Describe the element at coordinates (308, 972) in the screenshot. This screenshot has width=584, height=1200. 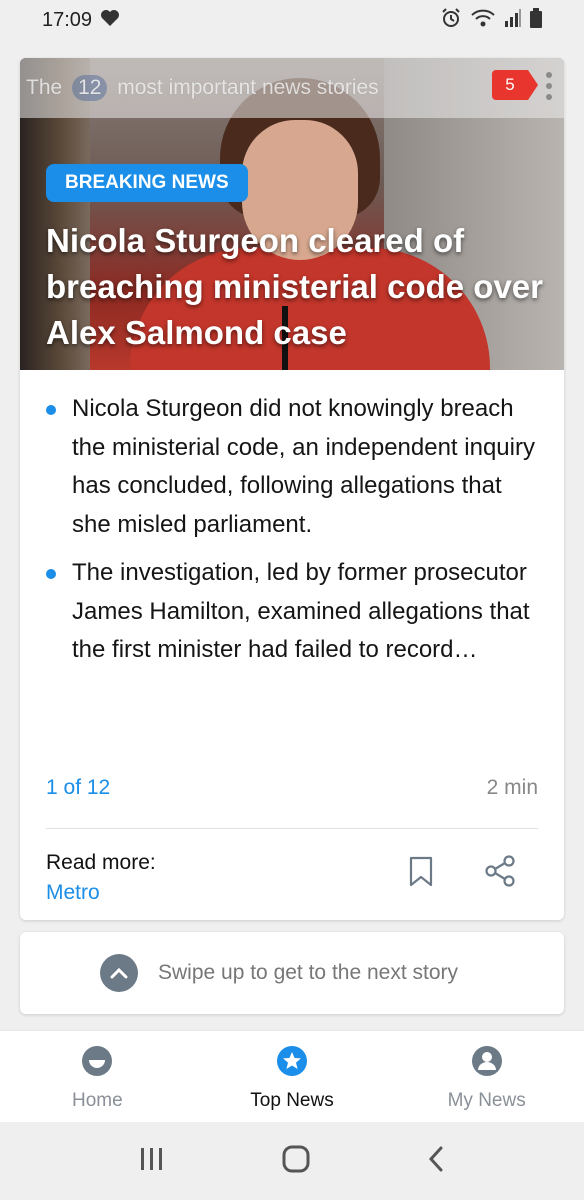
I see `swipe-hint-text: Swipe up to get to the next story` at that location.